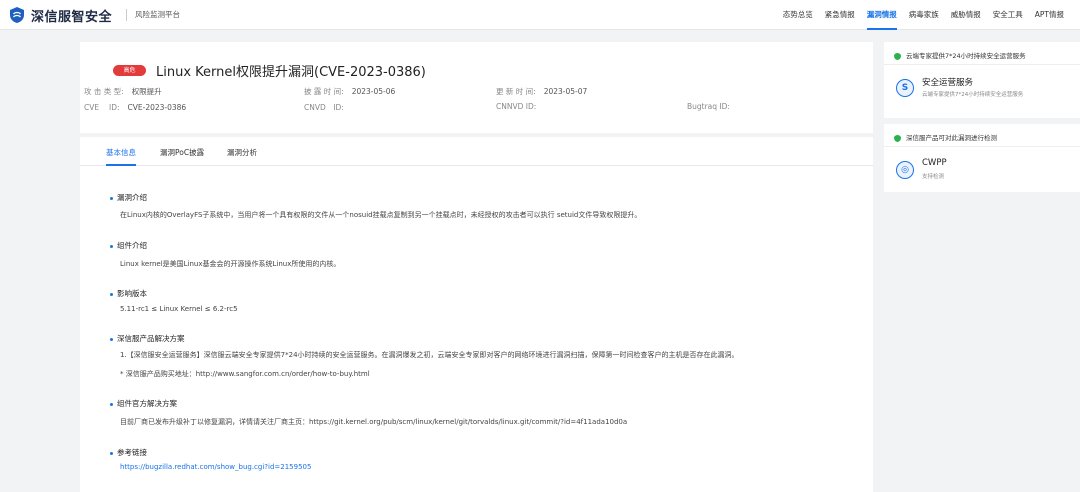  What do you see at coordinates (708, 106) in the screenshot?
I see `bugtraq-label: Bugtraq ID:` at bounding box center [708, 106].